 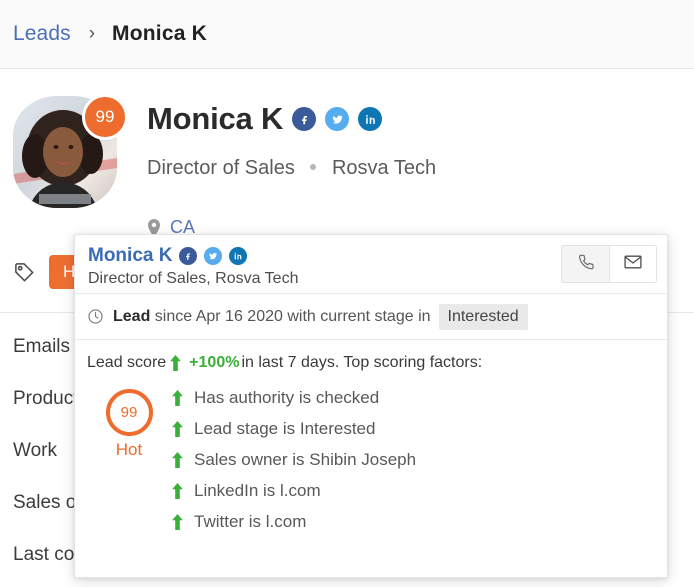 I want to click on popup-header: Monica K Director of Sales, Rosva Tech, so click(x=371, y=264).